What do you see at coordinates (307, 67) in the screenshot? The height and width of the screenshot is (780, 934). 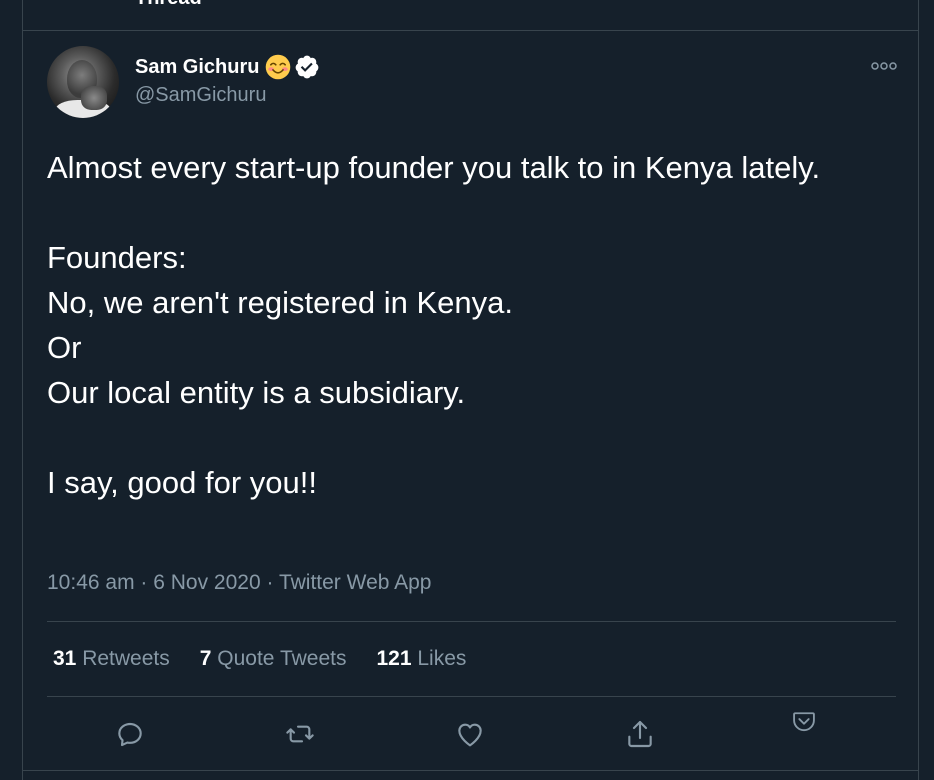 I see `verified-badge-icon` at bounding box center [307, 67].